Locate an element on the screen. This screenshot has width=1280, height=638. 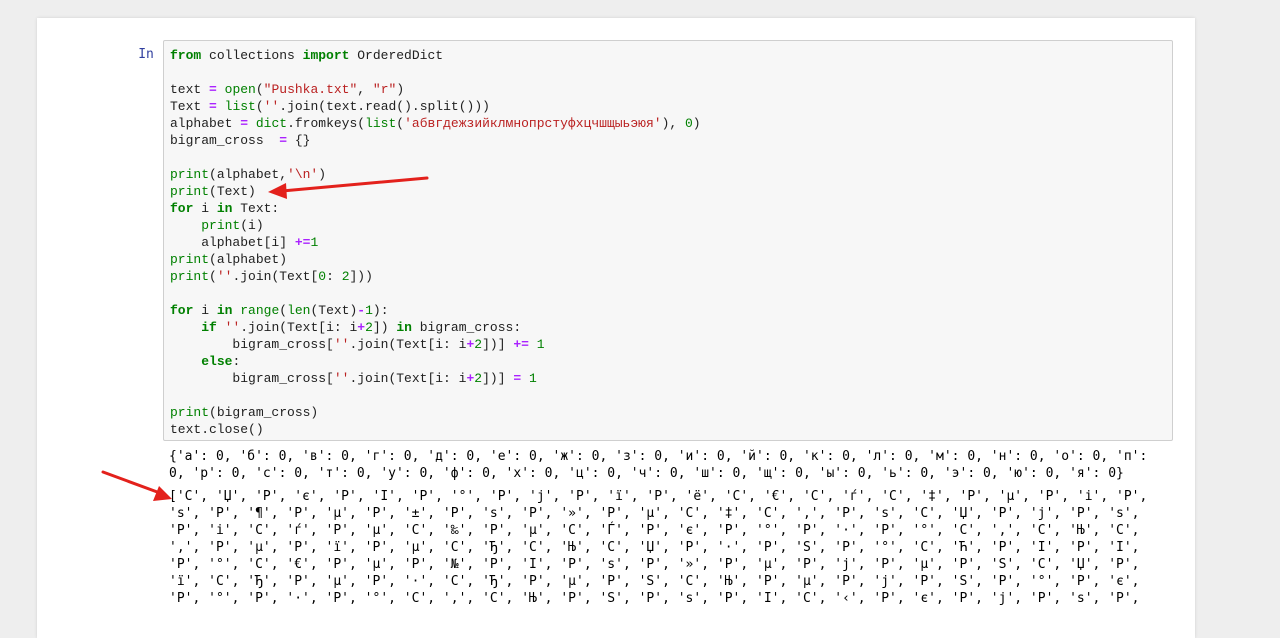
code-token: Text is located at coordinates (190, 106).